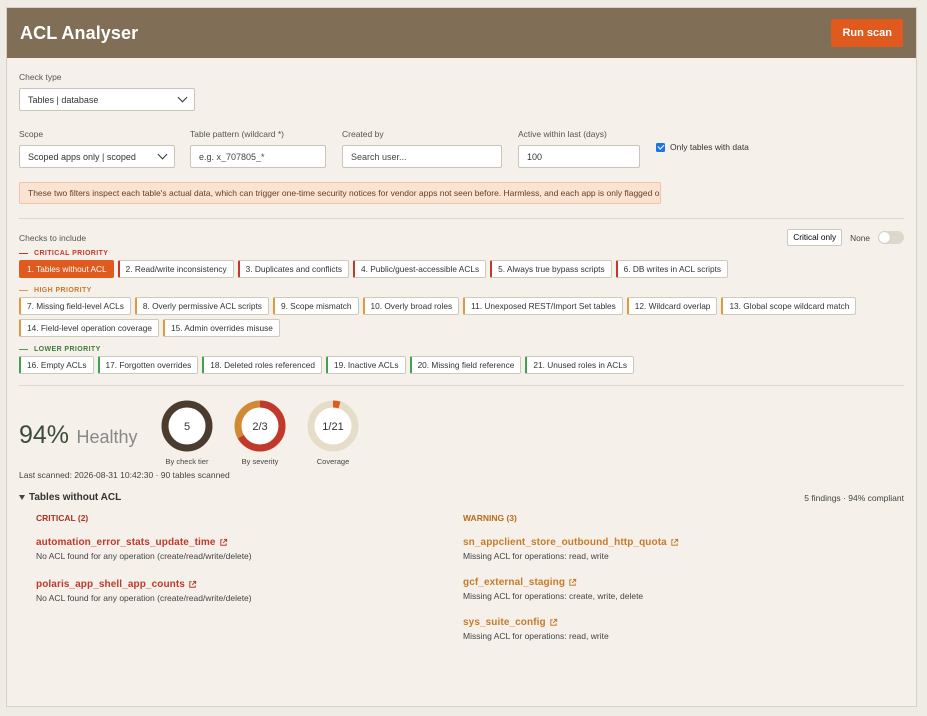  I want to click on coverage-ring: 1/21, so click(333, 426).